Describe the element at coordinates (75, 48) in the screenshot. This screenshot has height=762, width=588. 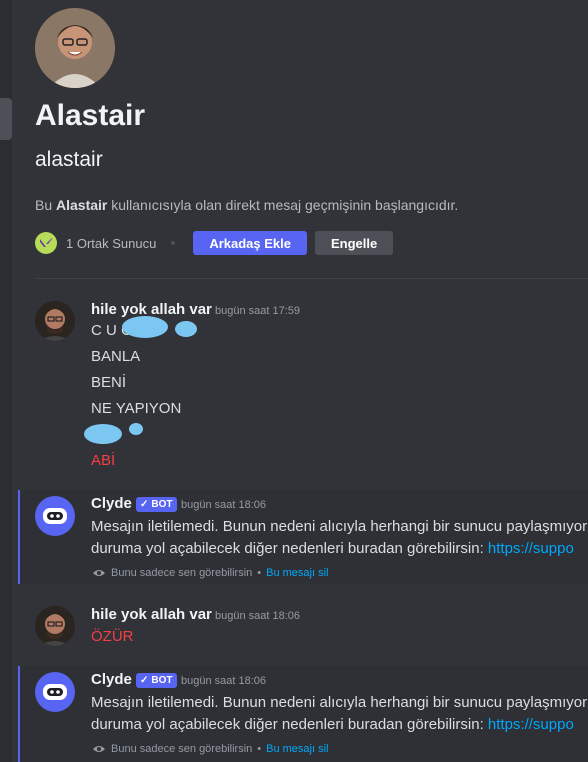
I see `profile-avatar` at that location.